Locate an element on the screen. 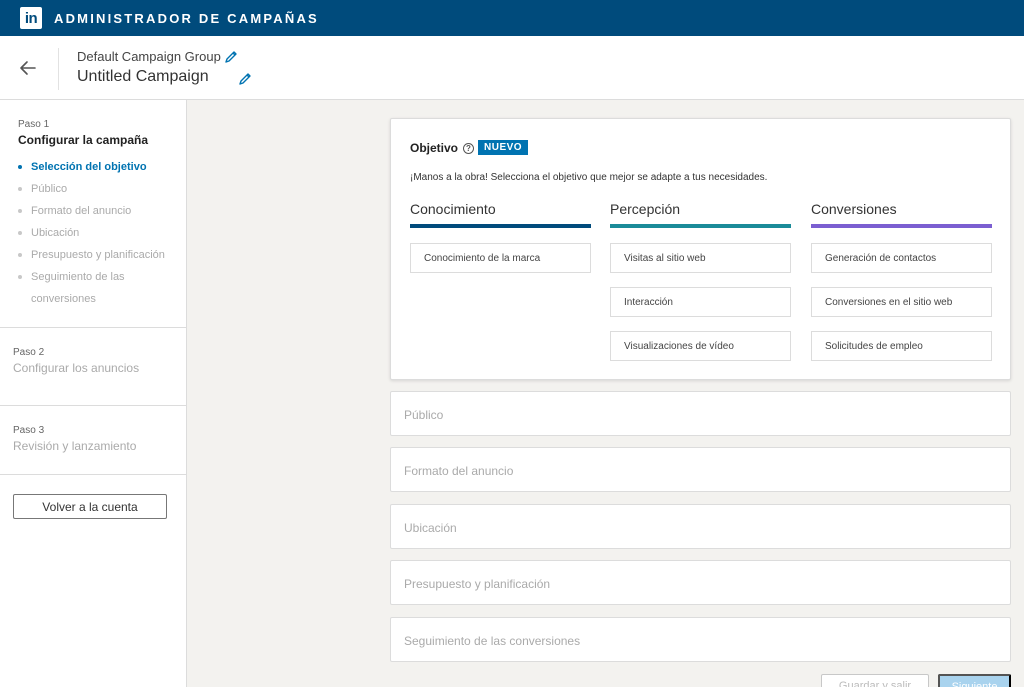  section-ad-format: Formato del anuncio is located at coordinates (700, 469).